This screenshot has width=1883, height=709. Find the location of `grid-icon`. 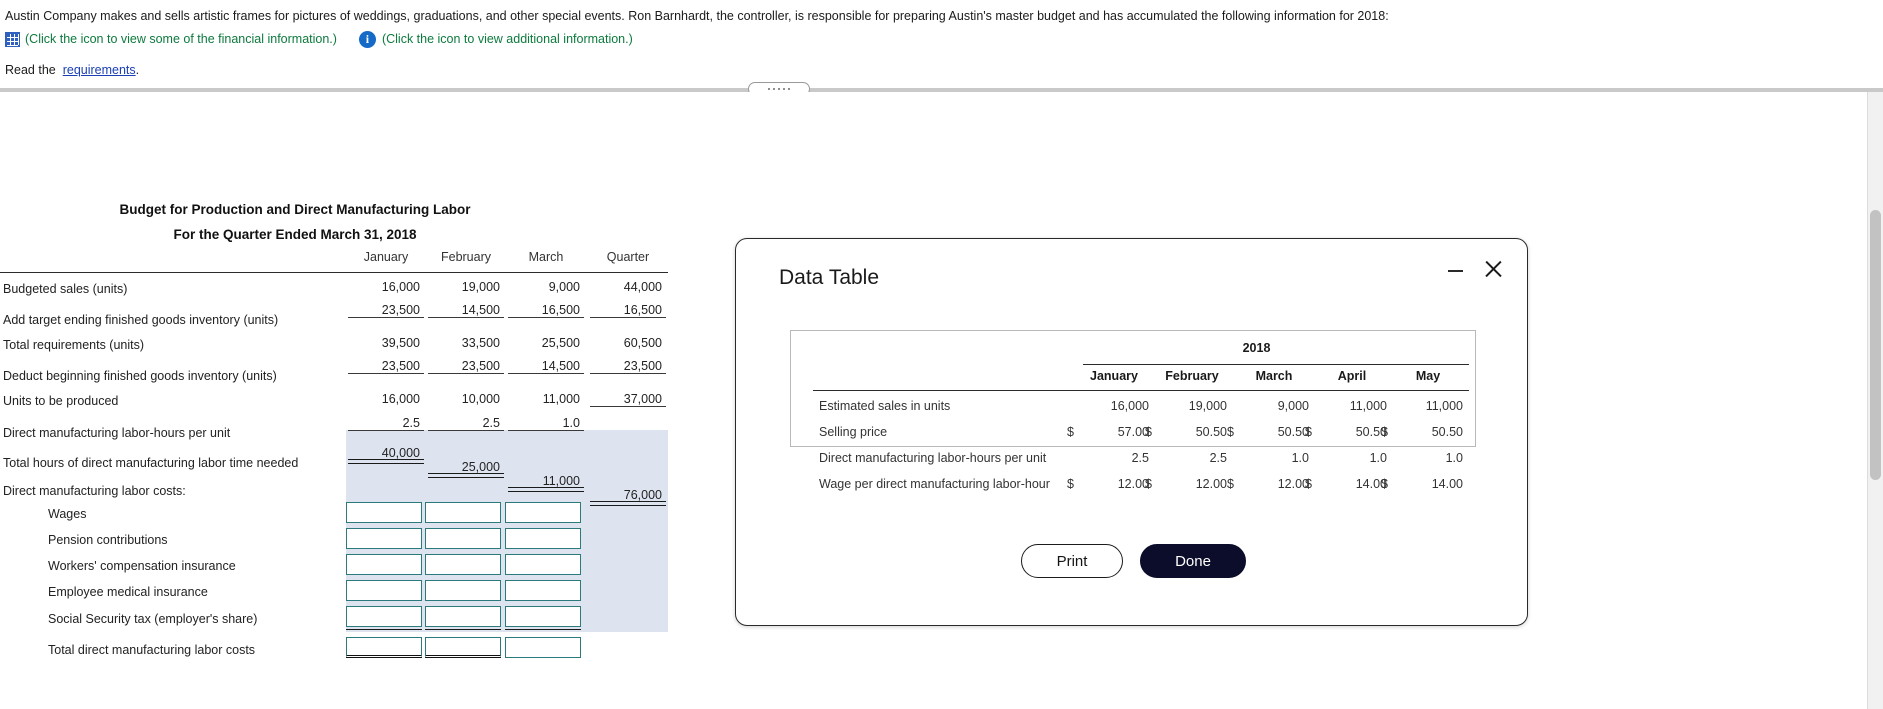

grid-icon is located at coordinates (12, 39).